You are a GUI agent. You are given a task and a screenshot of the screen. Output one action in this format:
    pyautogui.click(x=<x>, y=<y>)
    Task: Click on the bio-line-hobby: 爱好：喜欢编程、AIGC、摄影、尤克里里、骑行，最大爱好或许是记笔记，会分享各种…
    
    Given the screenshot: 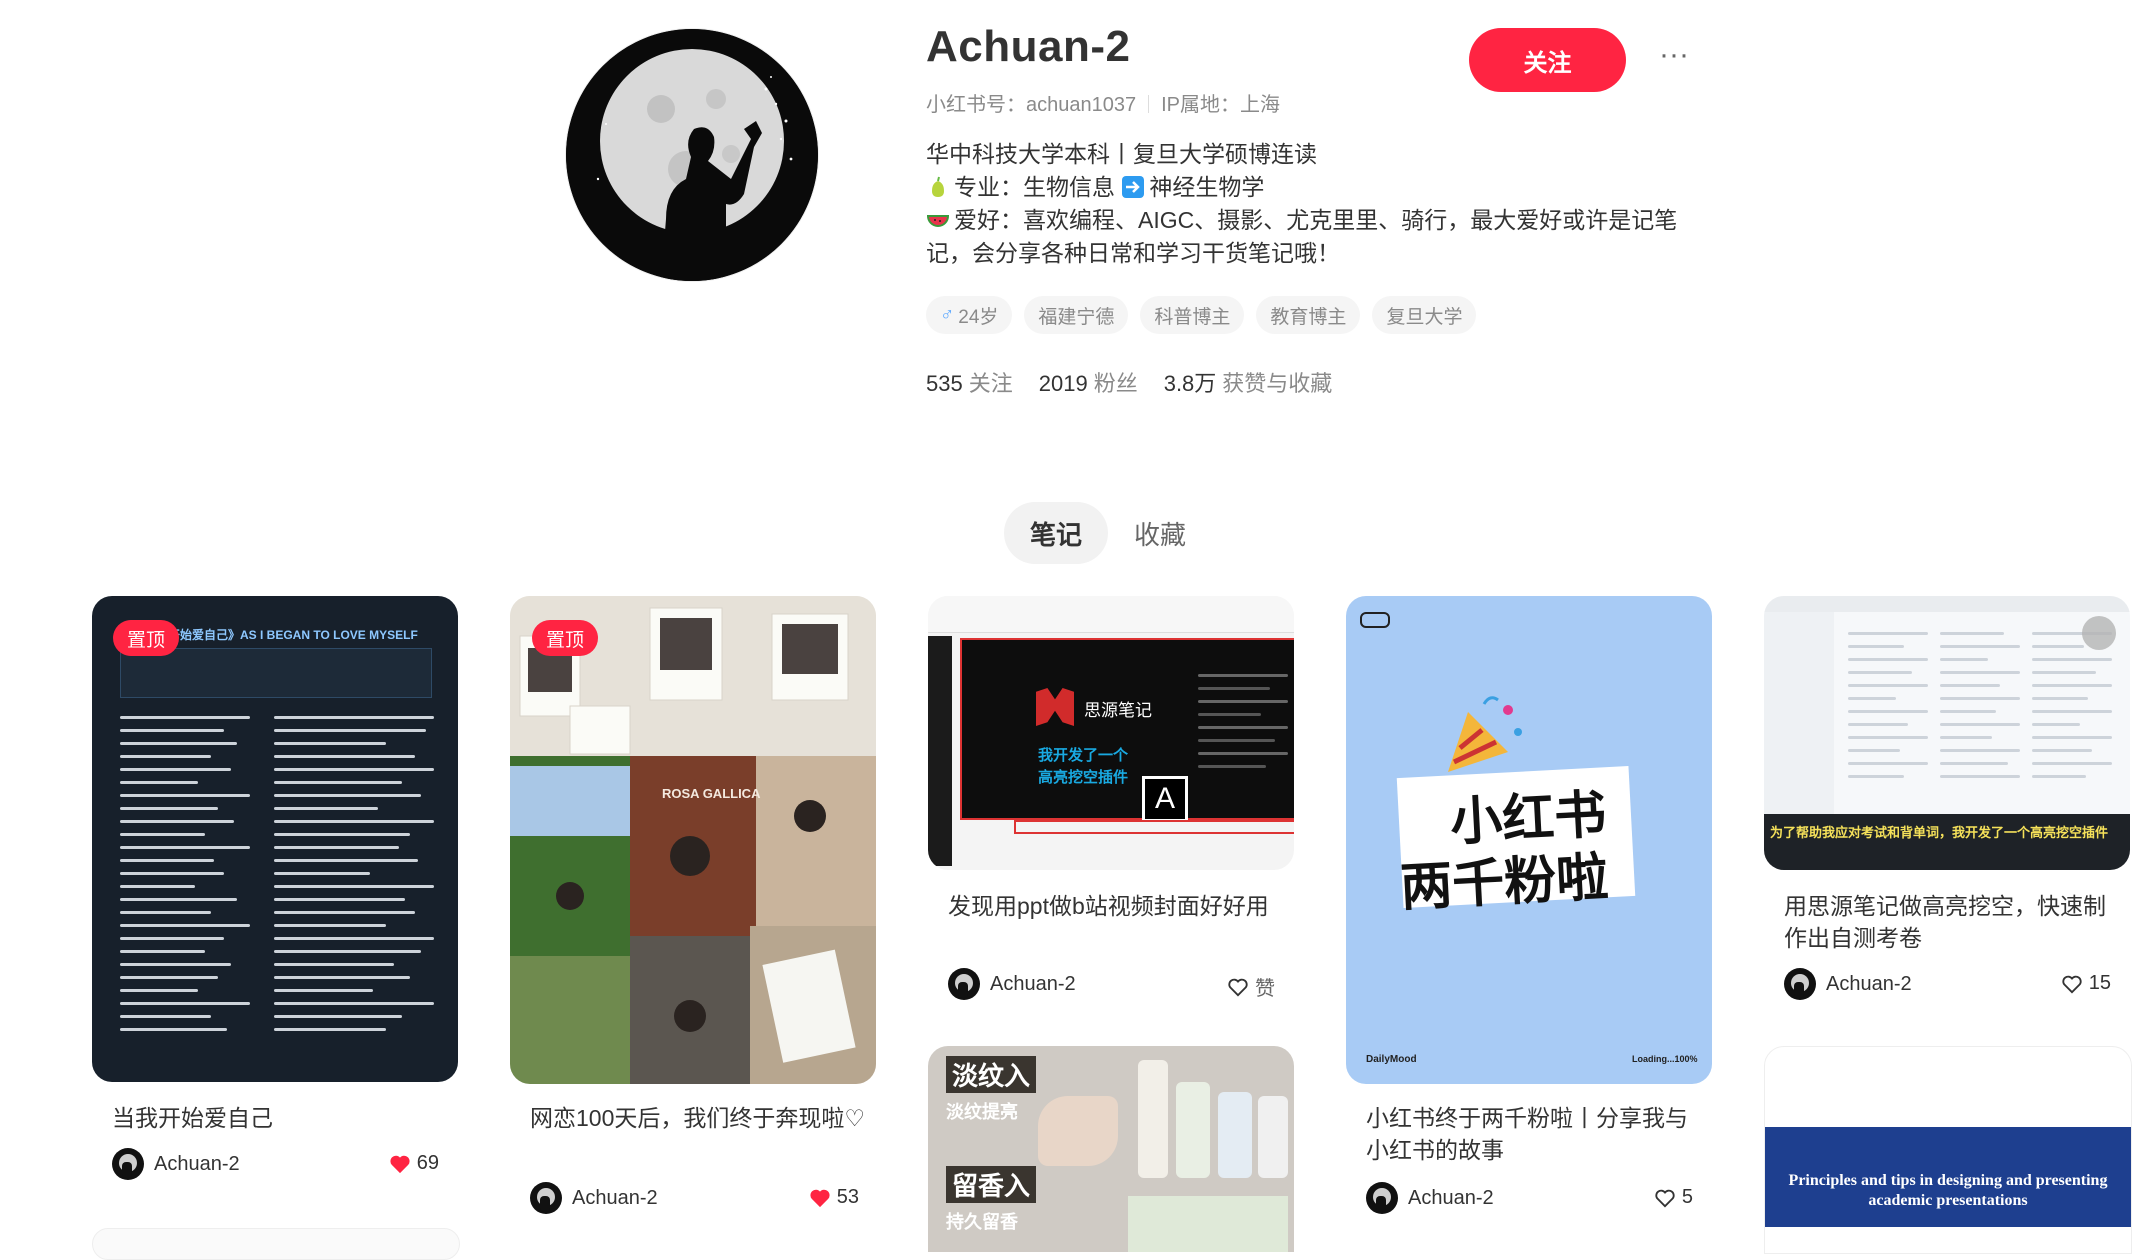 What is the action you would take?
    pyautogui.click(x=1311, y=237)
    